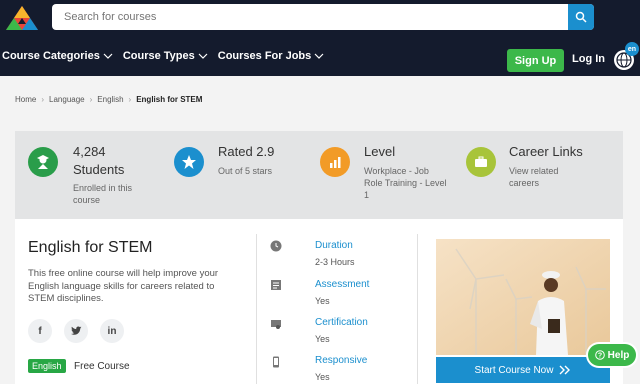 The height and width of the screenshot is (384, 640). What do you see at coordinates (158, 56) in the screenshot?
I see `nav-label: Course Types` at bounding box center [158, 56].